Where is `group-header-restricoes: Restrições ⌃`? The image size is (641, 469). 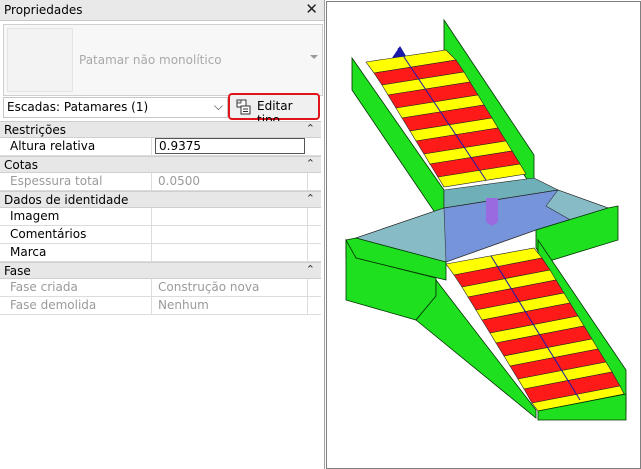 group-header-restricoes: Restrições ⌃ is located at coordinates (160, 129).